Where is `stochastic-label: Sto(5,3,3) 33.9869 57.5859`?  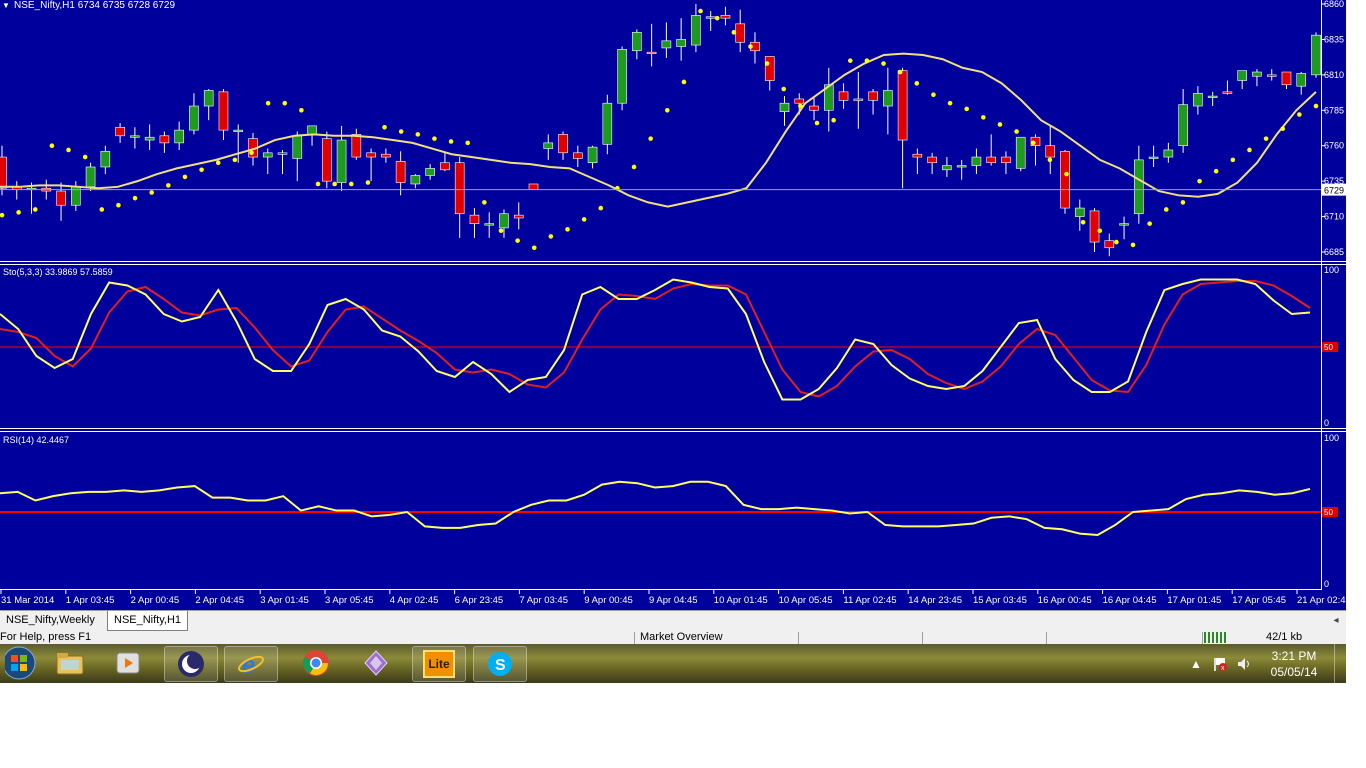 stochastic-label: Sto(5,3,3) 33.9869 57.5859 is located at coordinates (58, 272).